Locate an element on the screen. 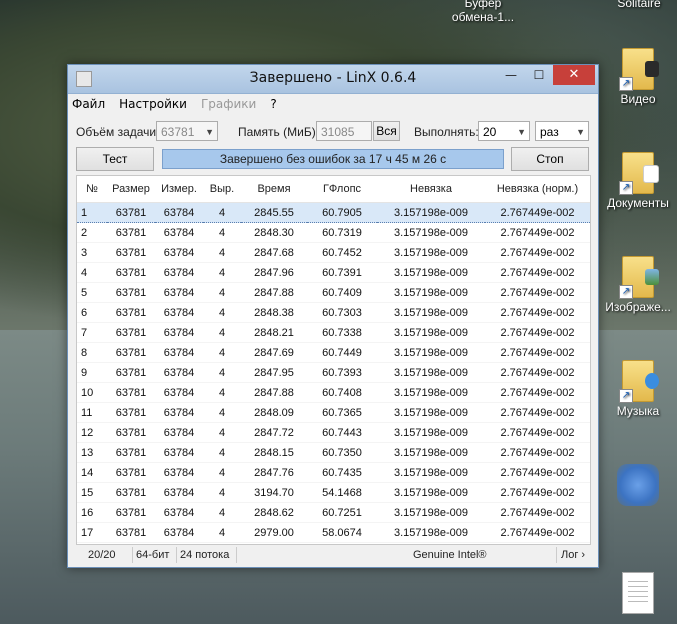 Image resolution: width=677 pixels, height=624 pixels. menu-settings: Настройки is located at coordinates (153, 104).